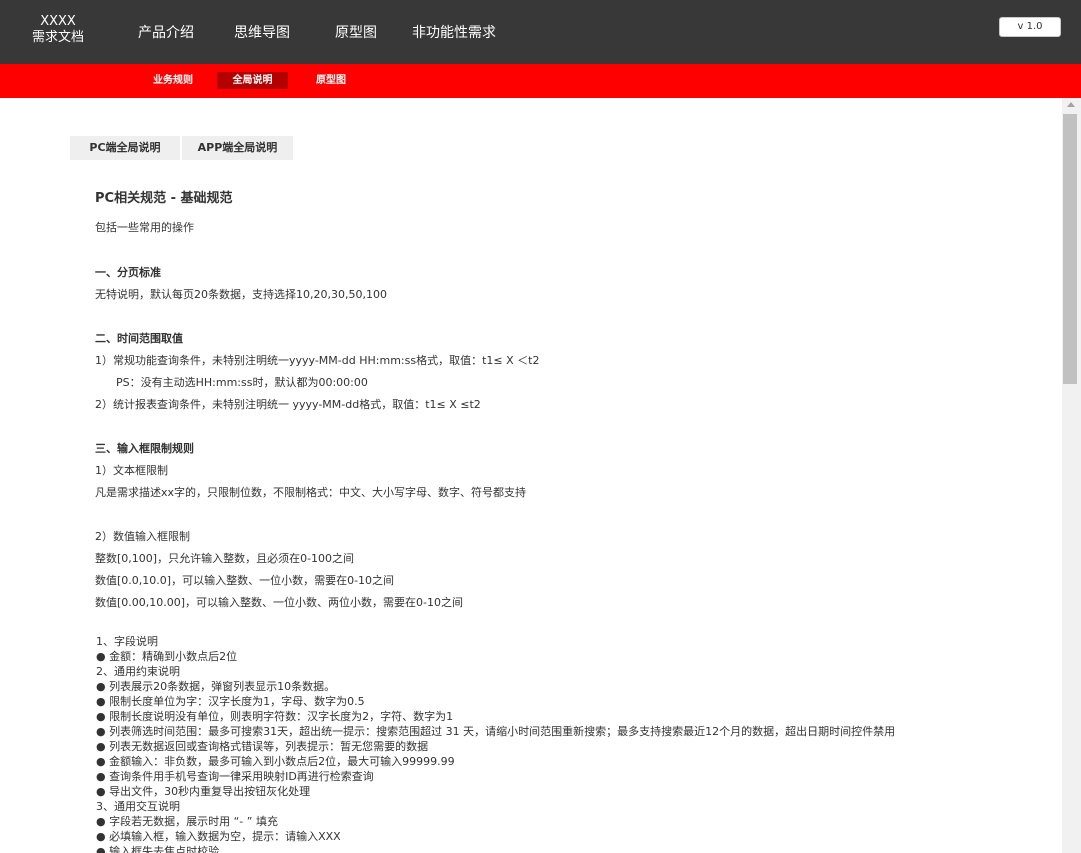  Describe the element at coordinates (142, 536) in the screenshot. I see `section-input-rules-line-3: 2）数值输入框限制` at that location.